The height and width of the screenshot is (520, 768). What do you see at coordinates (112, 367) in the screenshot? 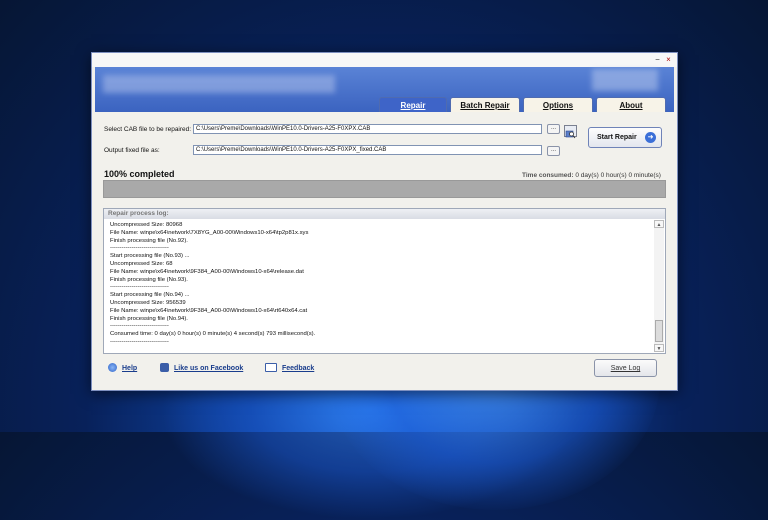
I see `help-icon` at bounding box center [112, 367].